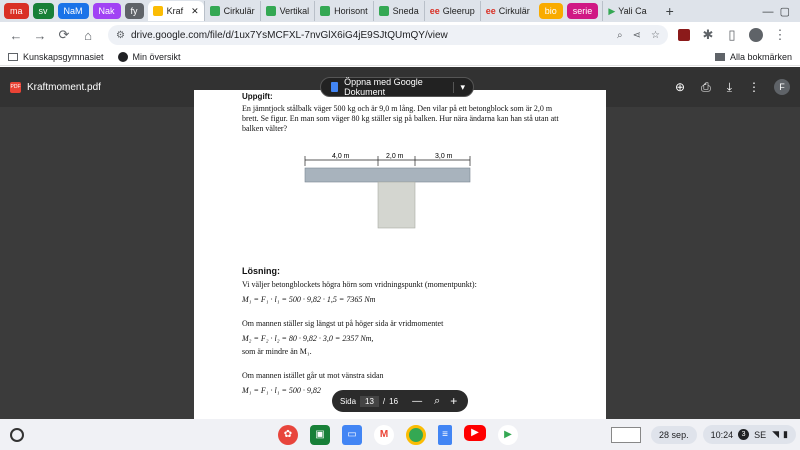  What do you see at coordinates (761, 57) in the screenshot?
I see `all-bookmarks: Alla bokmärken` at bounding box center [761, 57].